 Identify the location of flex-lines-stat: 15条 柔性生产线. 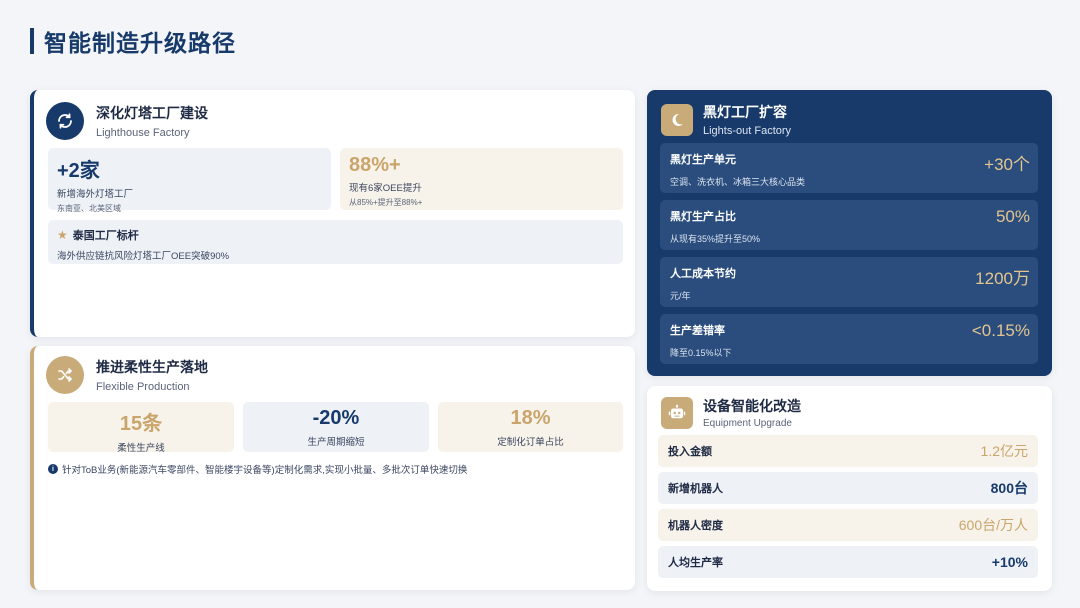
(141, 428).